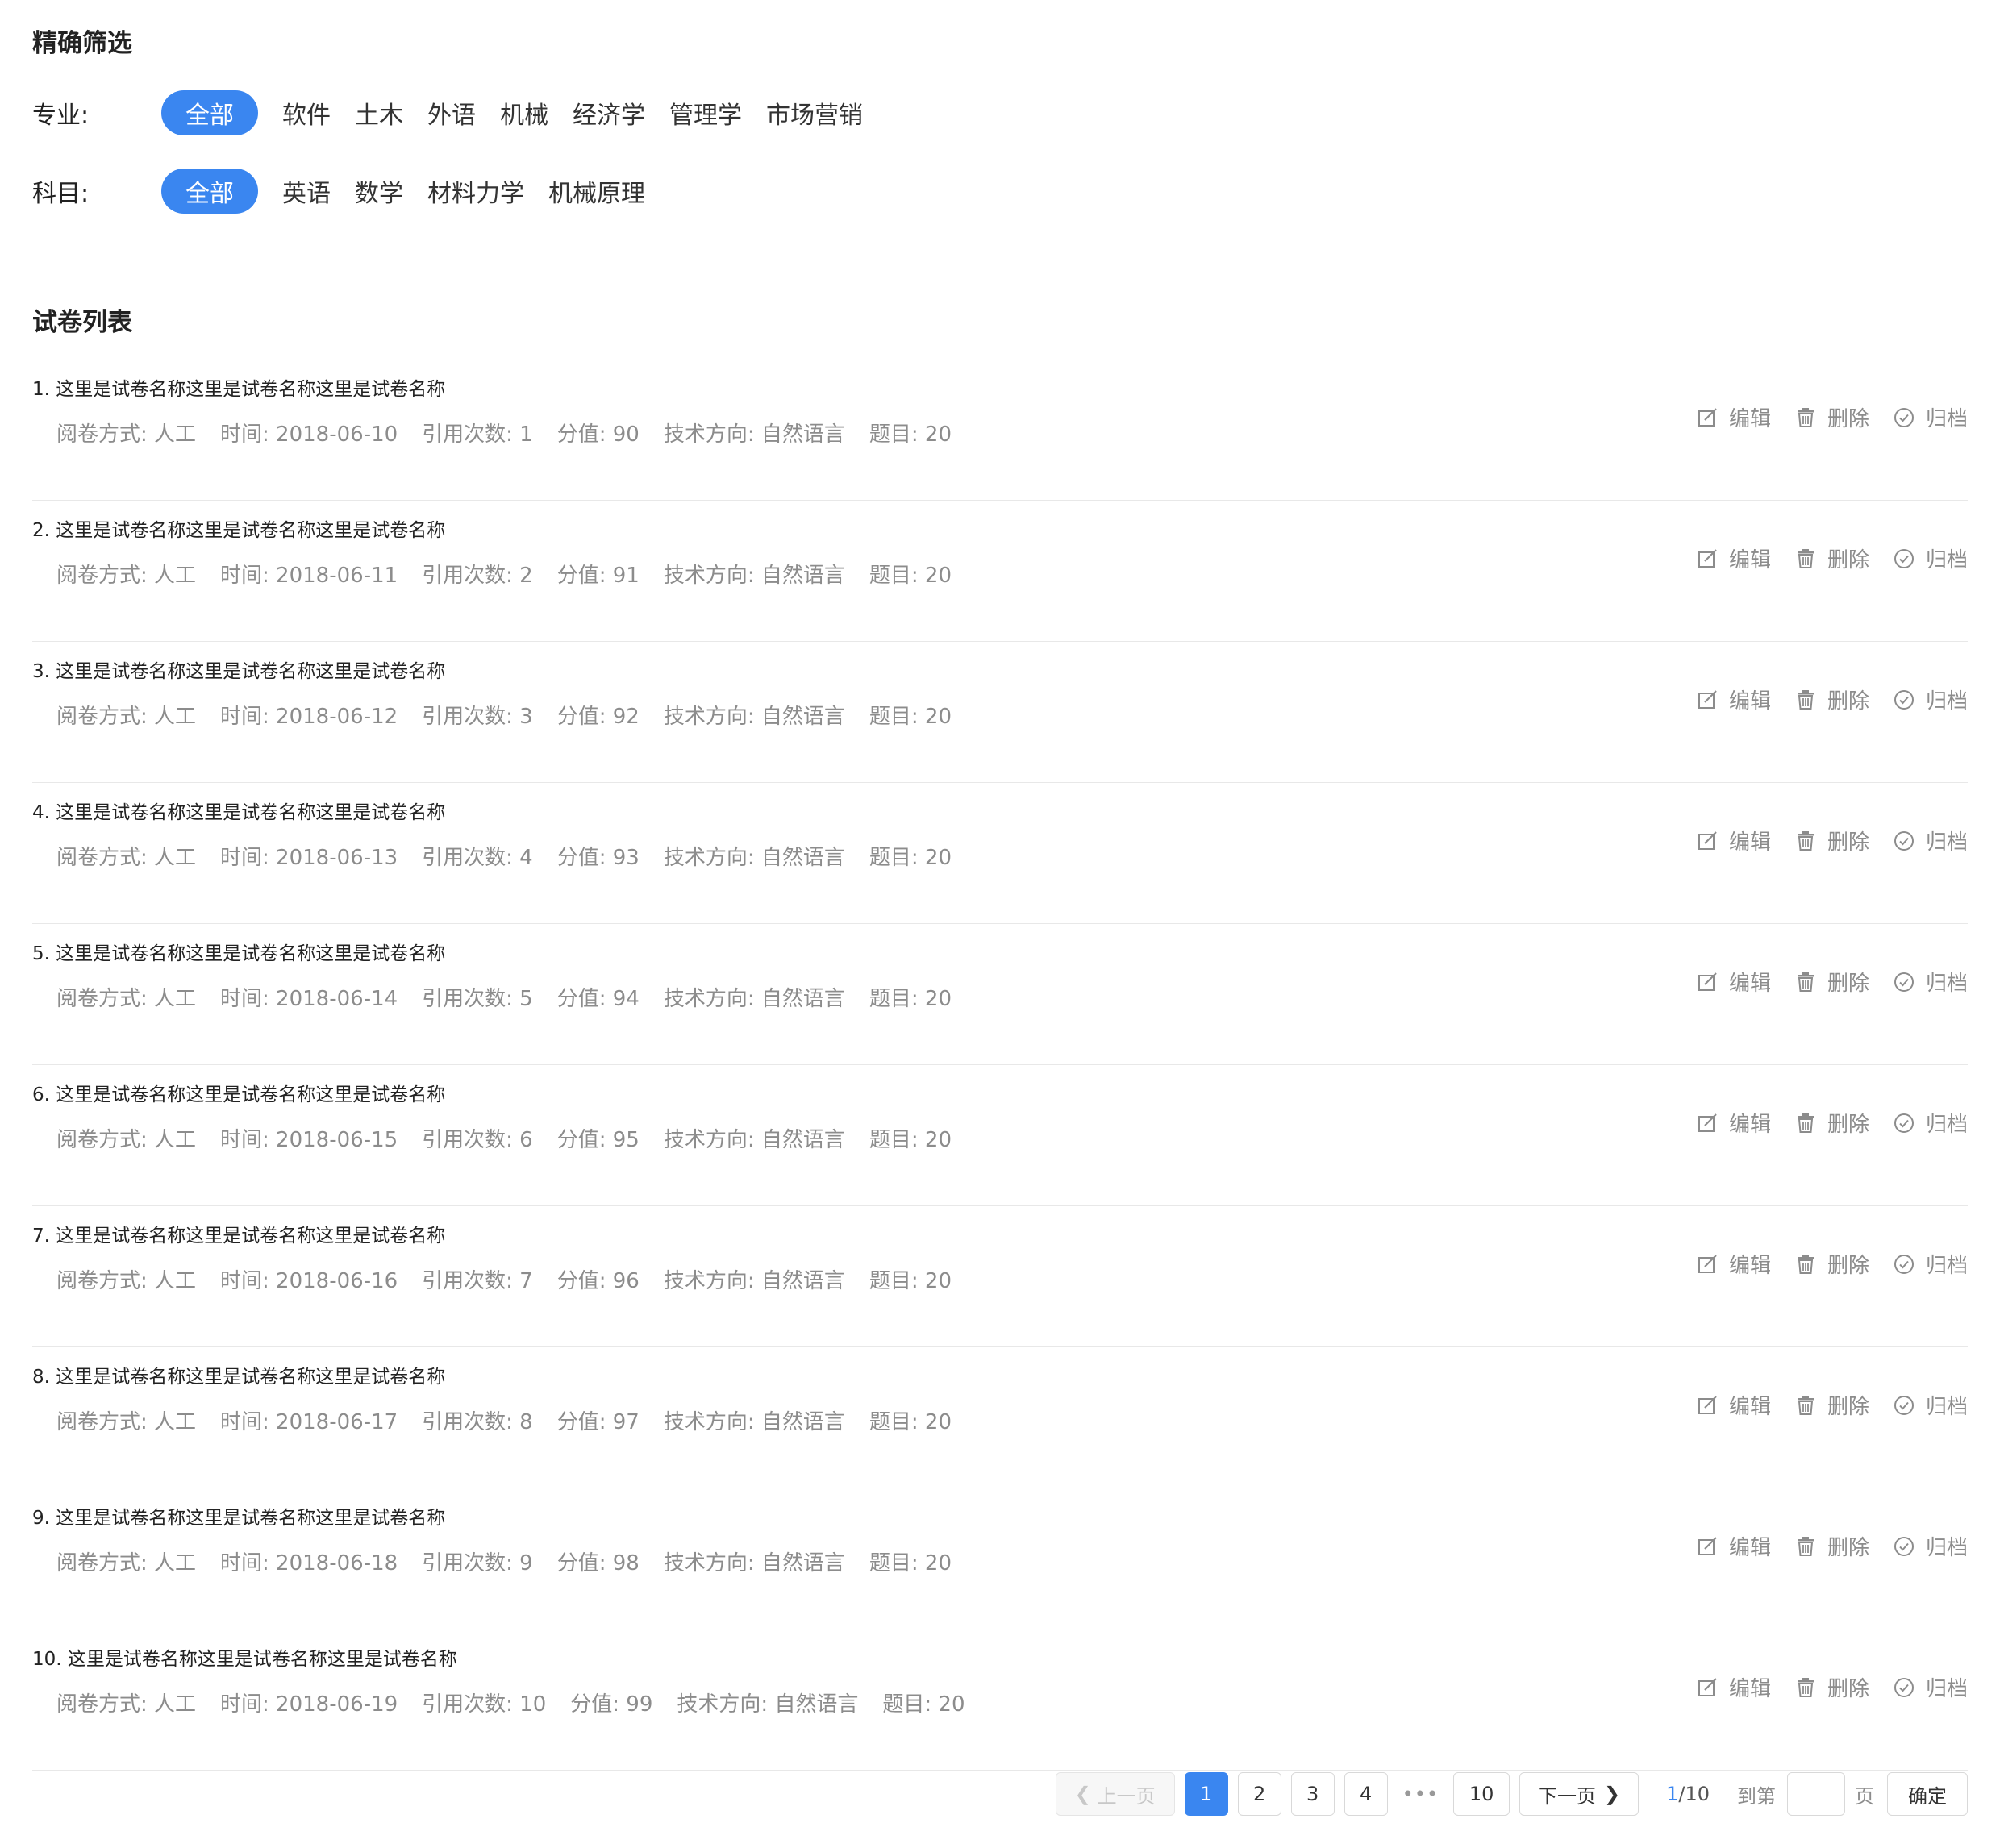 This screenshot has height=1848, width=2000. What do you see at coordinates (1259, 1794) in the screenshot?
I see `page-button-2: 2` at bounding box center [1259, 1794].